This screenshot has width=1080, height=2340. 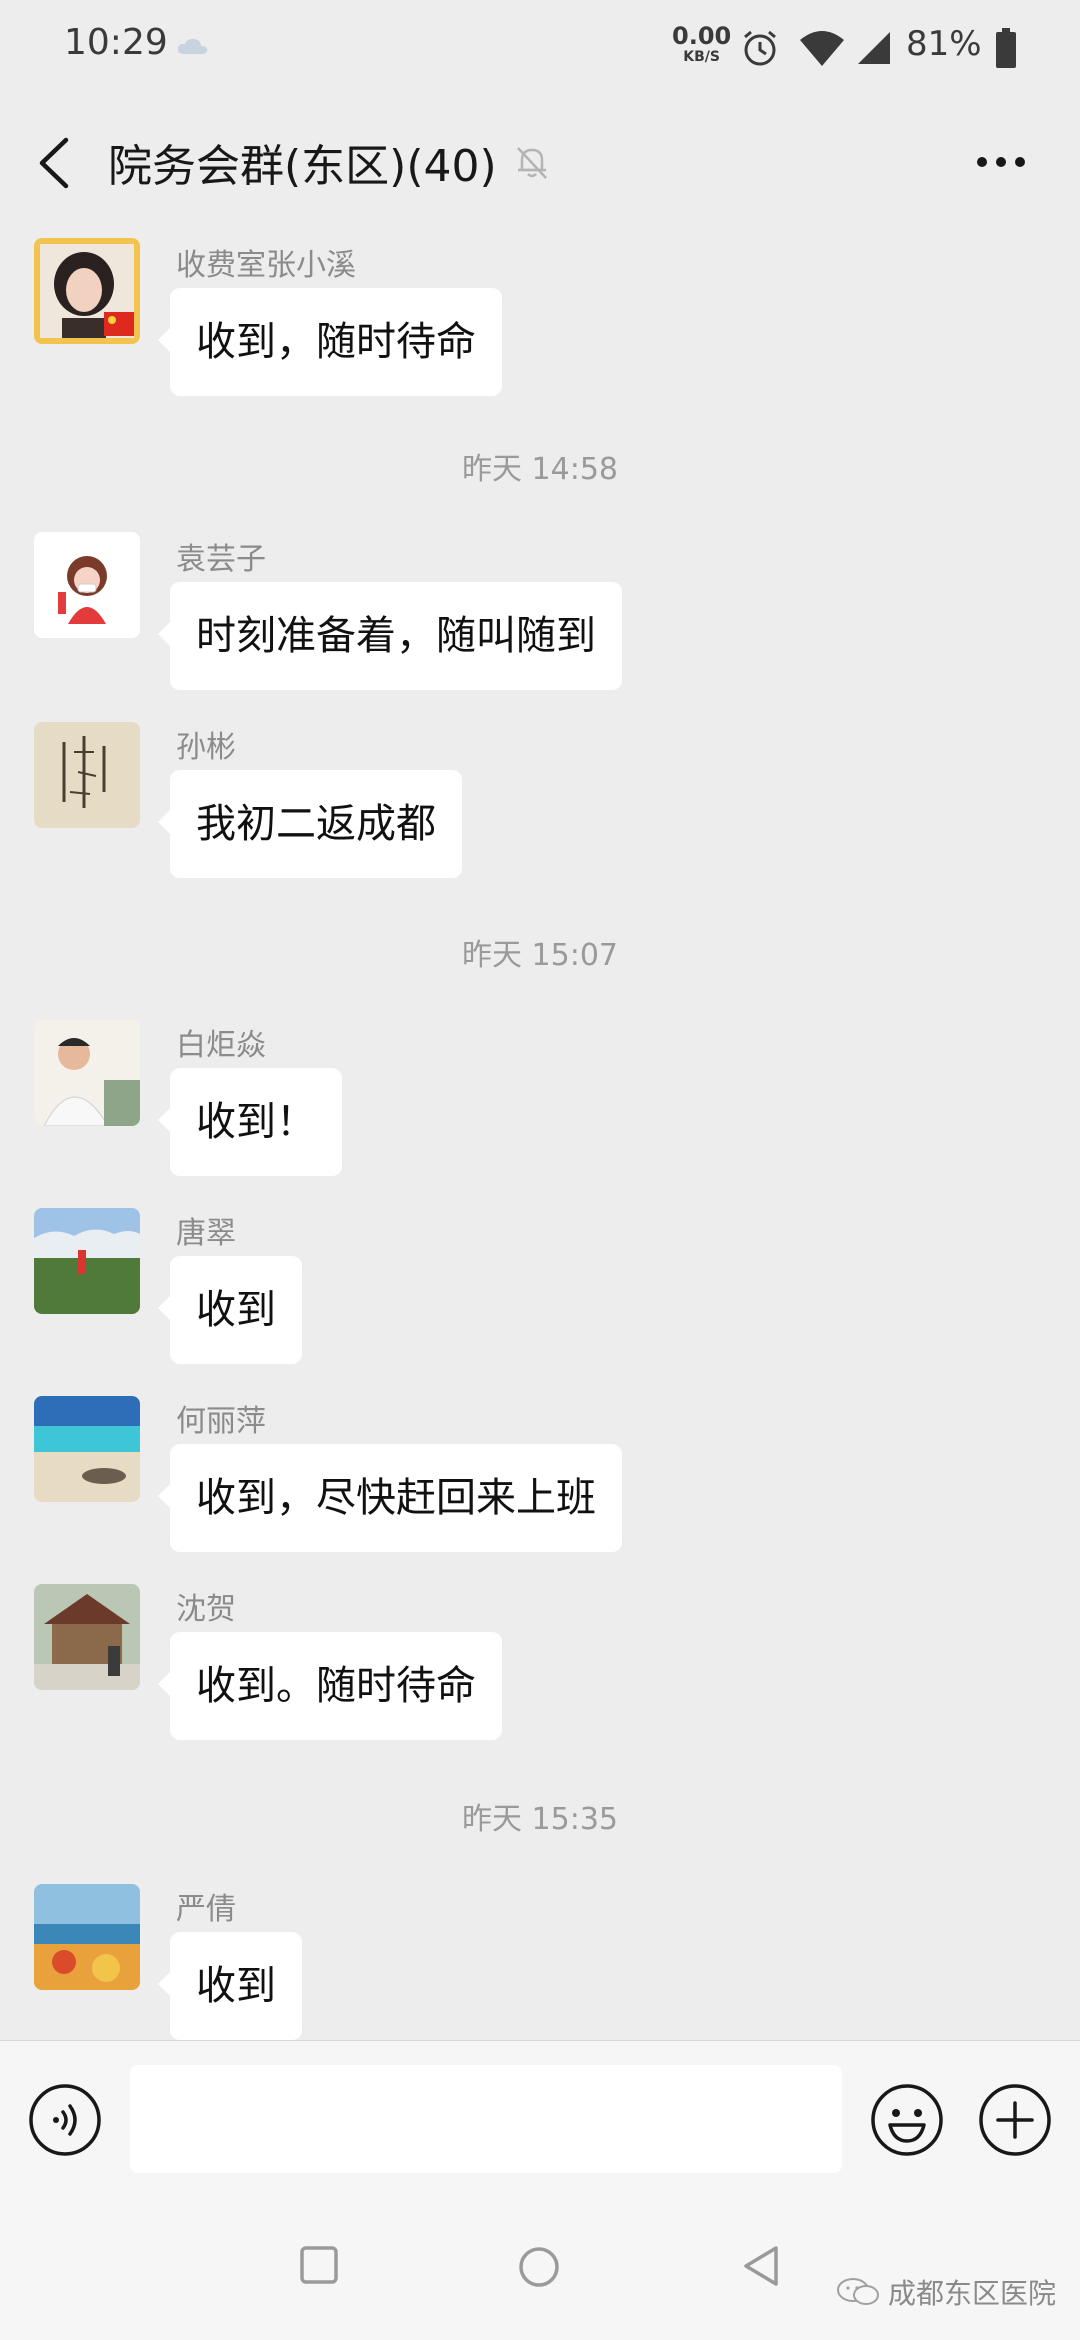 I want to click on back-arrow-icon, so click(x=54, y=163).